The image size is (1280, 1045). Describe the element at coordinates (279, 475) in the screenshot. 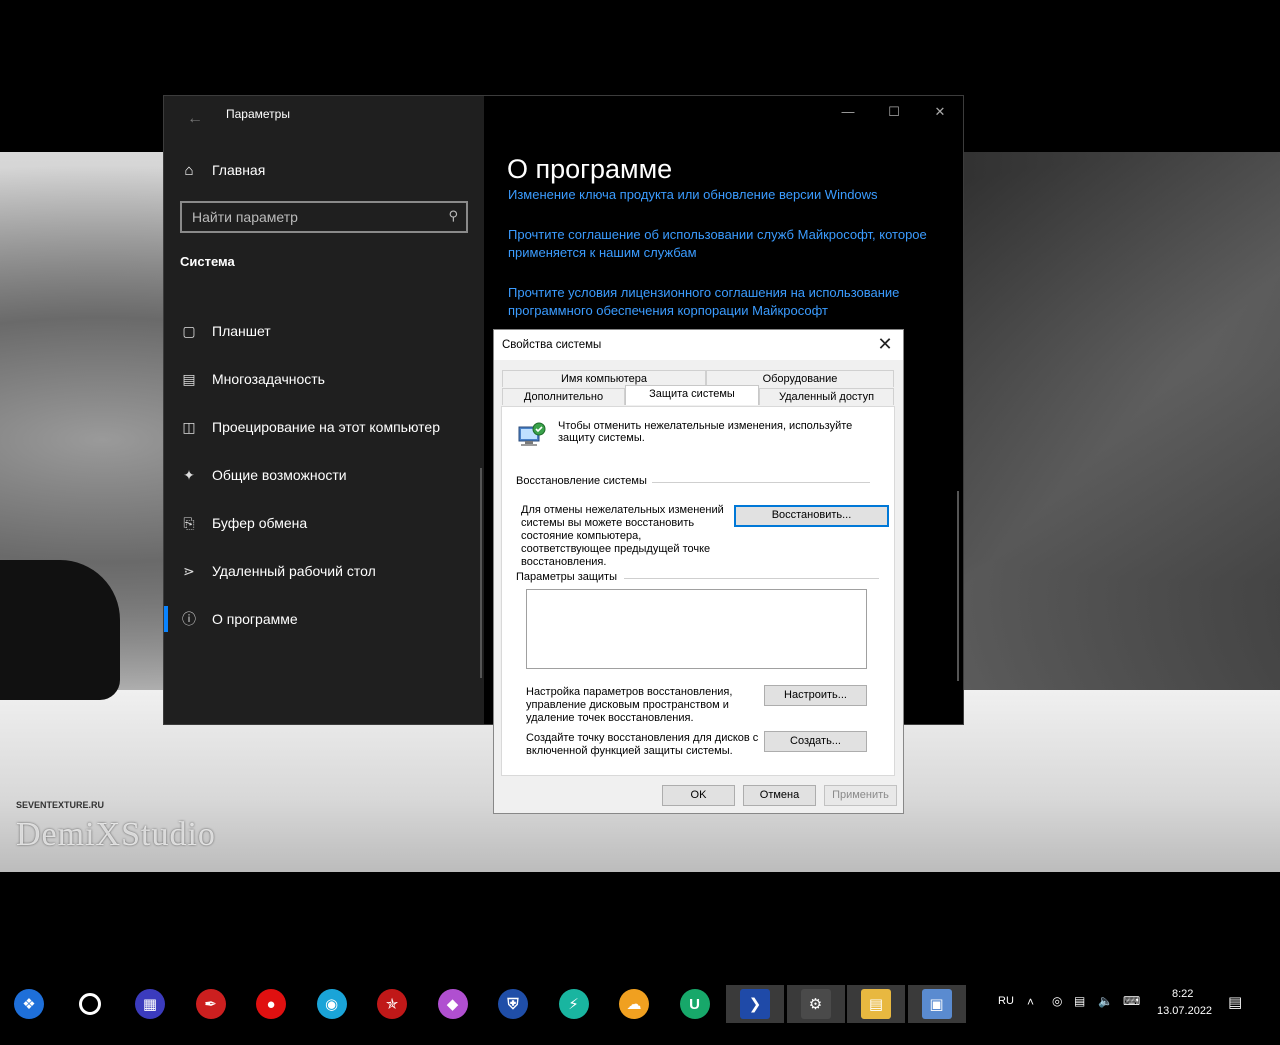

I see `sidebar-item-label: Общие возможности` at that location.